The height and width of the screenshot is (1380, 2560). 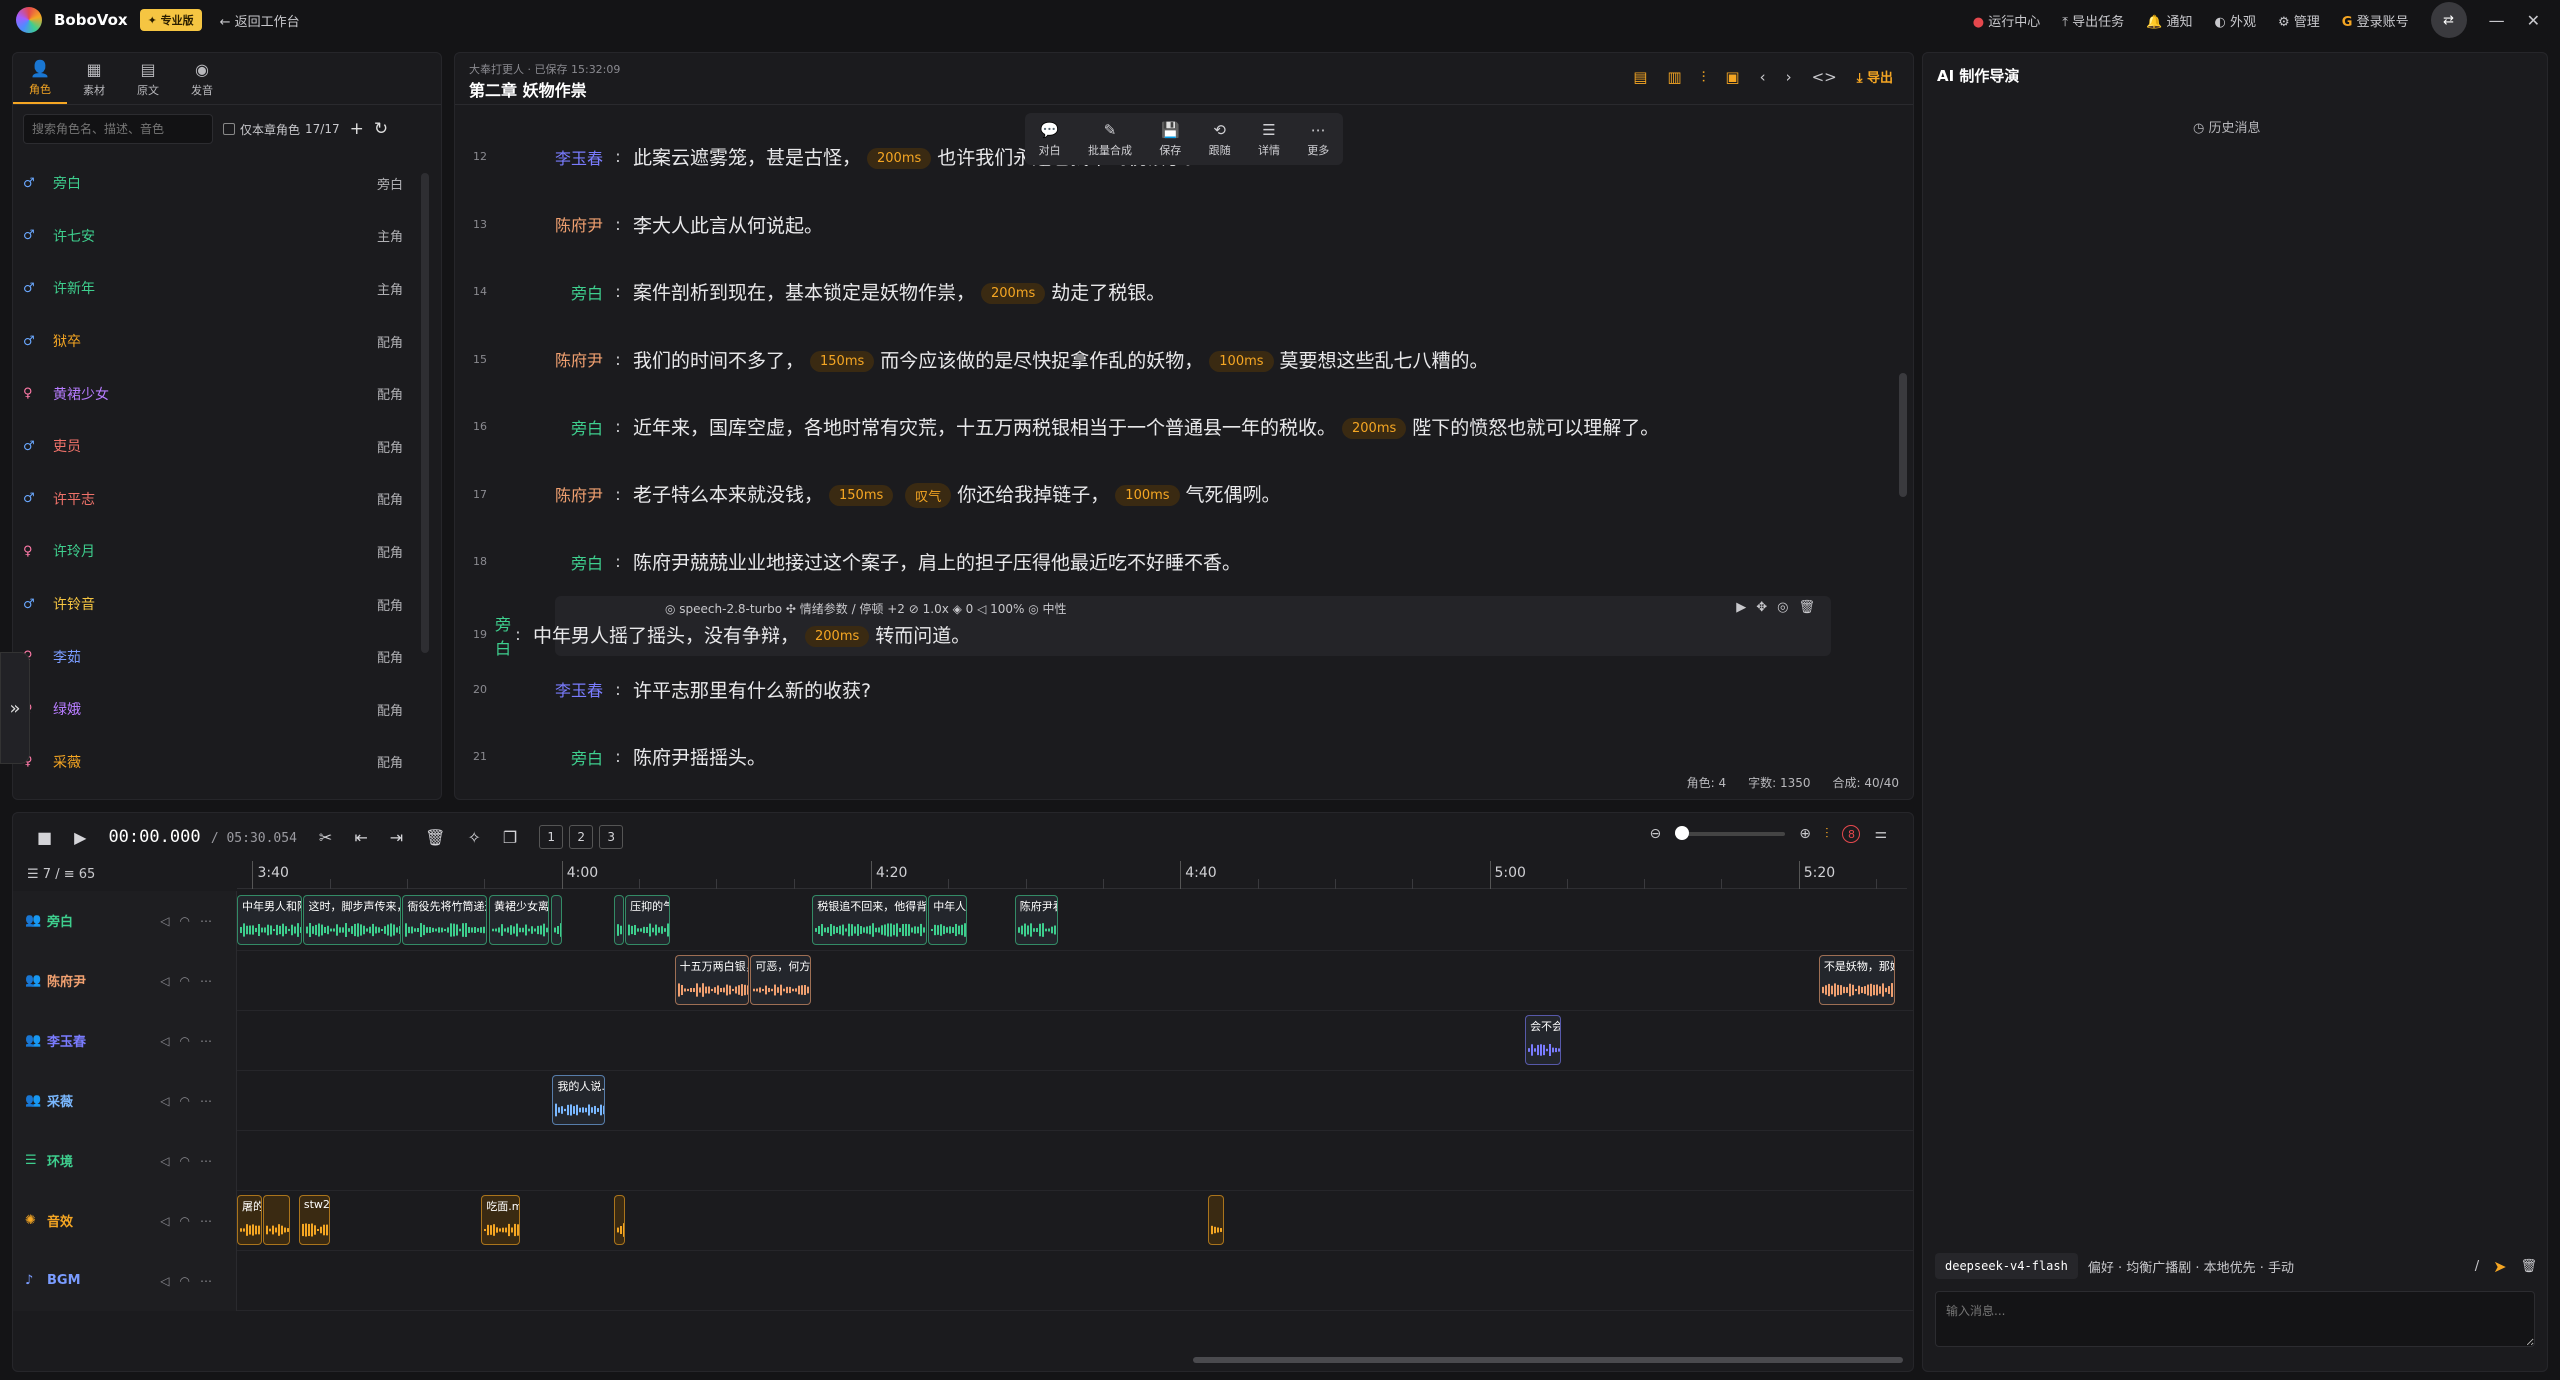 What do you see at coordinates (2299, 20) in the screenshot?
I see `top-item-4: ⚙ 管理` at bounding box center [2299, 20].